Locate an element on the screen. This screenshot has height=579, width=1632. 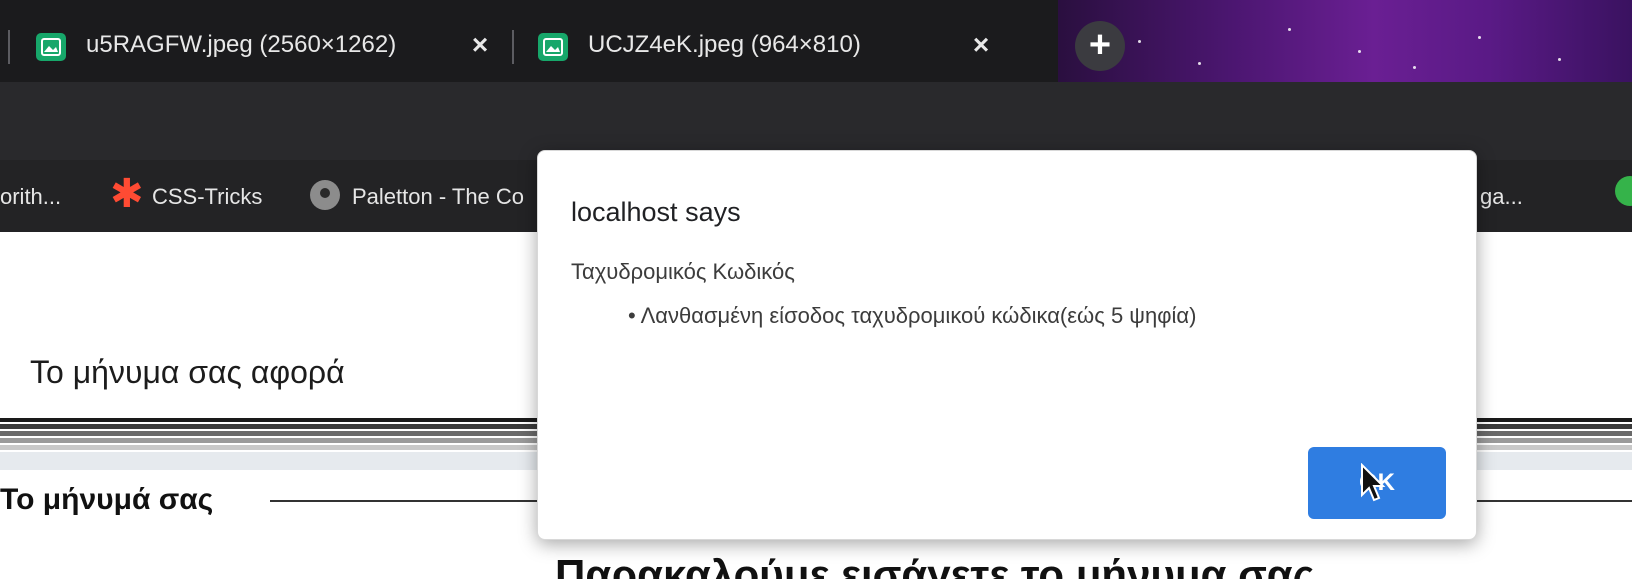
tab-title: UCJZ4eK.jpeg (964×810) is located at coordinates (724, 44).